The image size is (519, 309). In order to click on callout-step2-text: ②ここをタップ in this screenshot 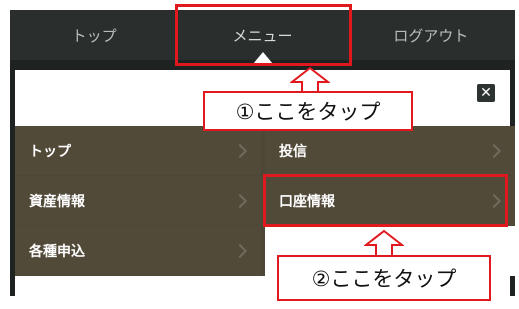, I will do `click(384, 279)`.